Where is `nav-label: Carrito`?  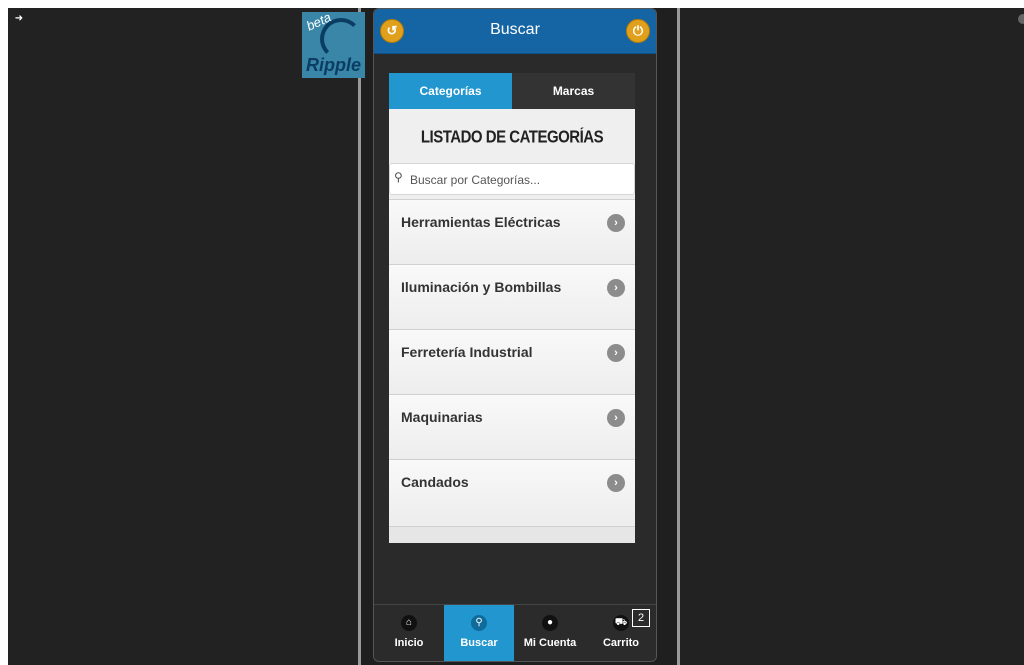
nav-label: Carrito is located at coordinates (621, 643).